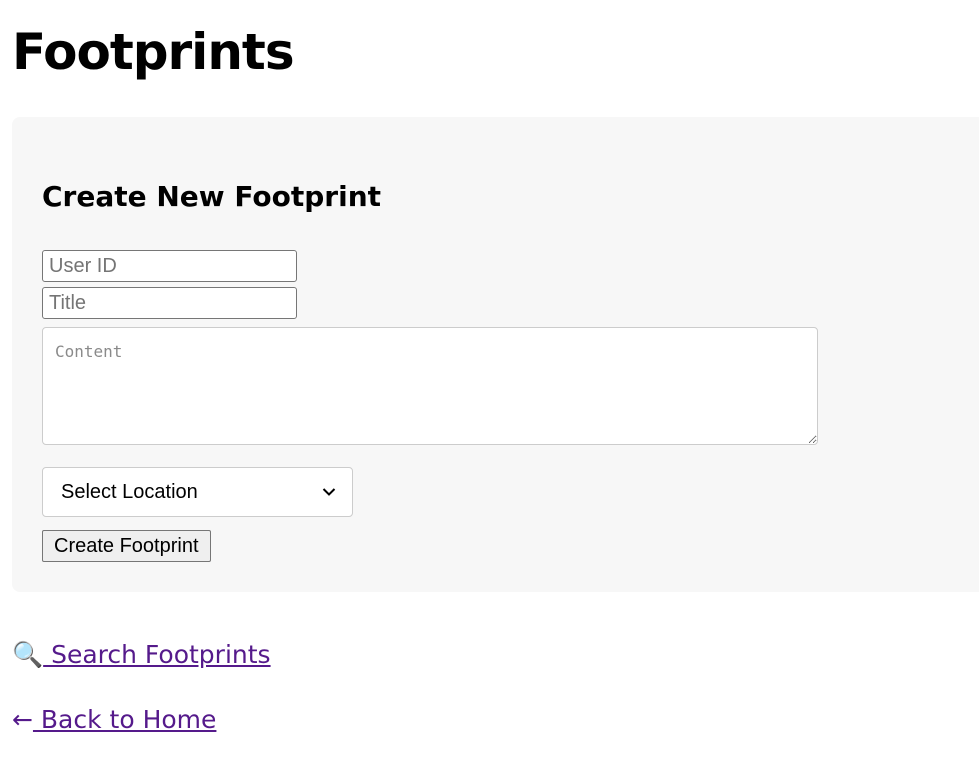  I want to click on back-to-home-link: ← Back to Home, so click(114, 720).